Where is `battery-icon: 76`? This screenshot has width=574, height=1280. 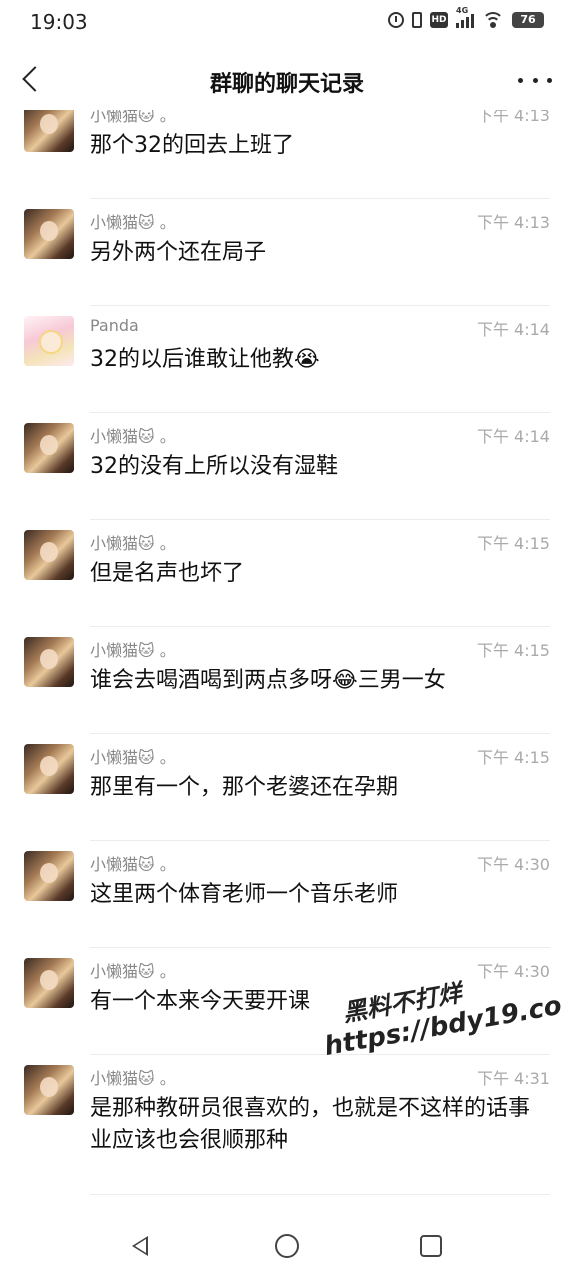
battery-icon: 76 is located at coordinates (528, 20).